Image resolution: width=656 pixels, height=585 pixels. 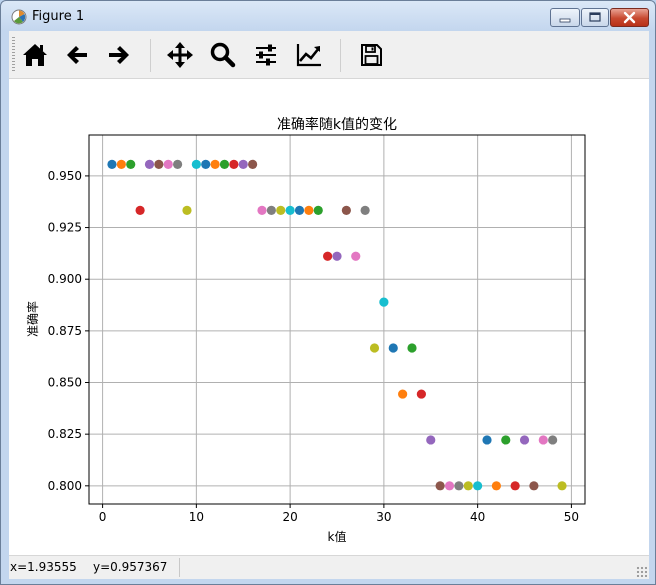 I want to click on x-tick-label: 50, so click(x=571, y=517).